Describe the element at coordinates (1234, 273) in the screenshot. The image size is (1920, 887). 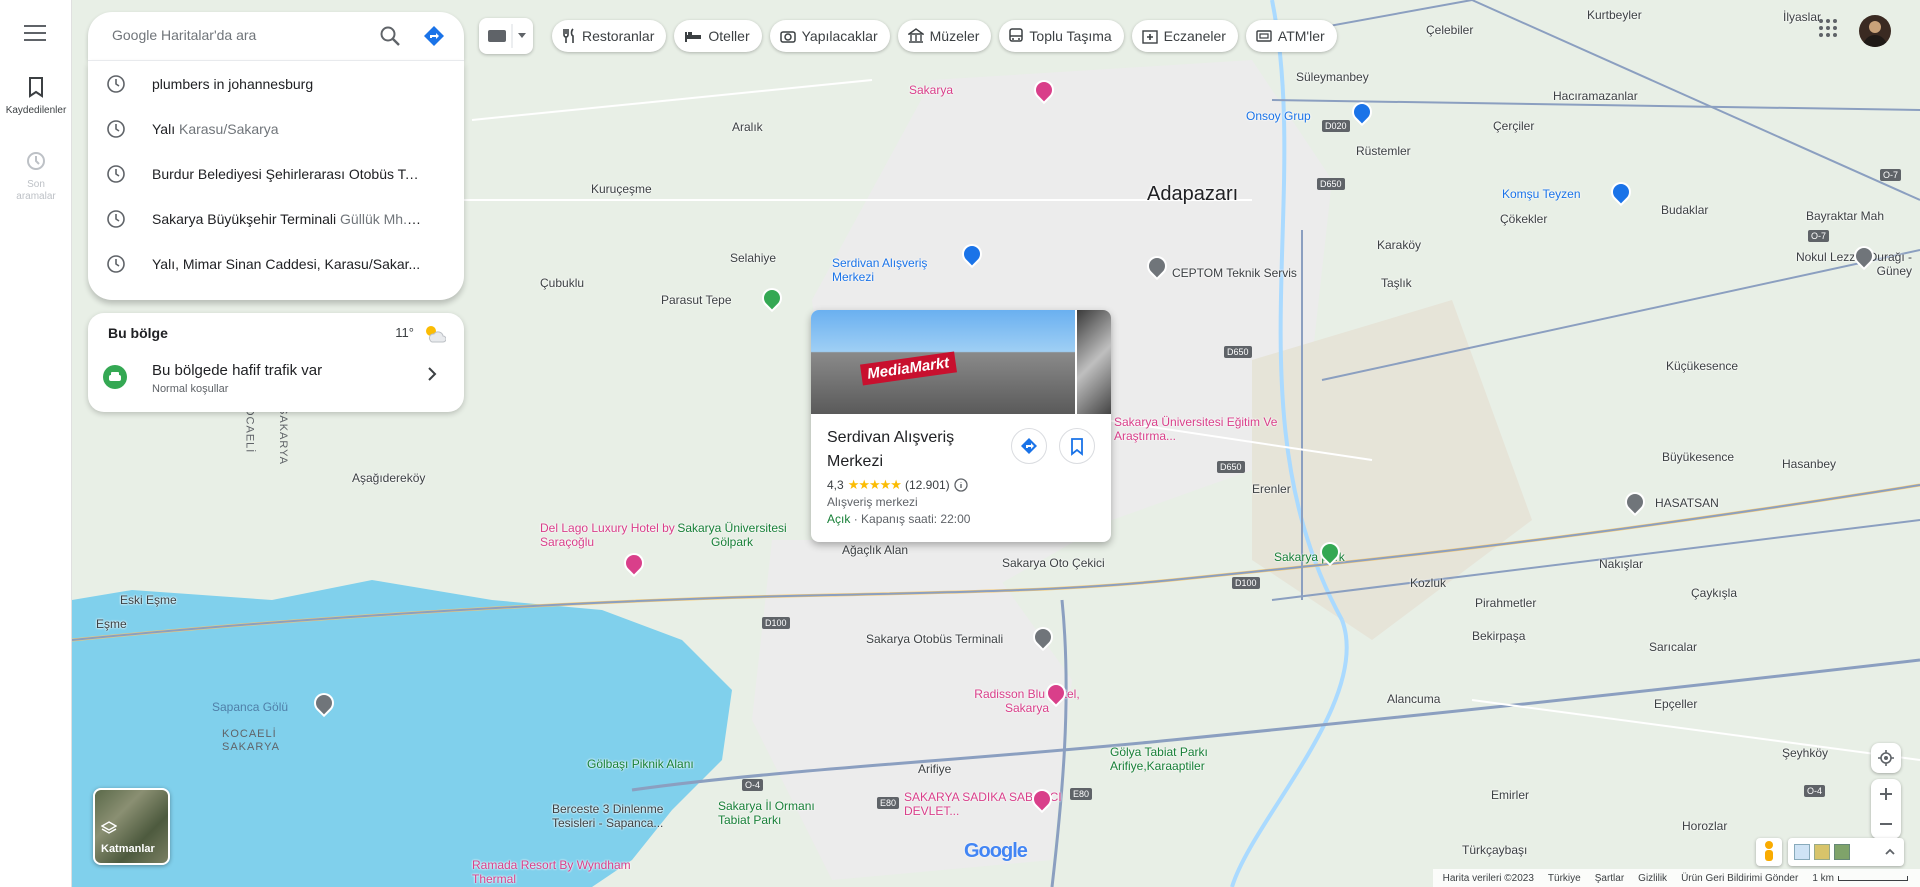
I see `poi-label: CEPTOM Teknik Servis` at that location.